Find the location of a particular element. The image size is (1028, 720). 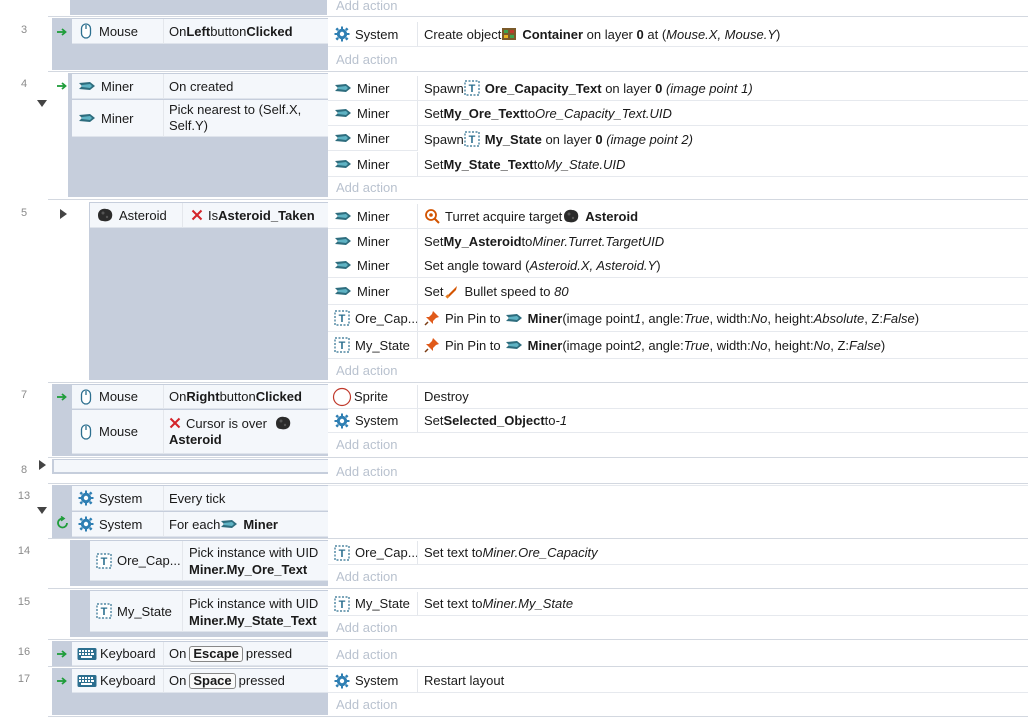

condition-text: On Space pressed is located at coordinates (246, 681).